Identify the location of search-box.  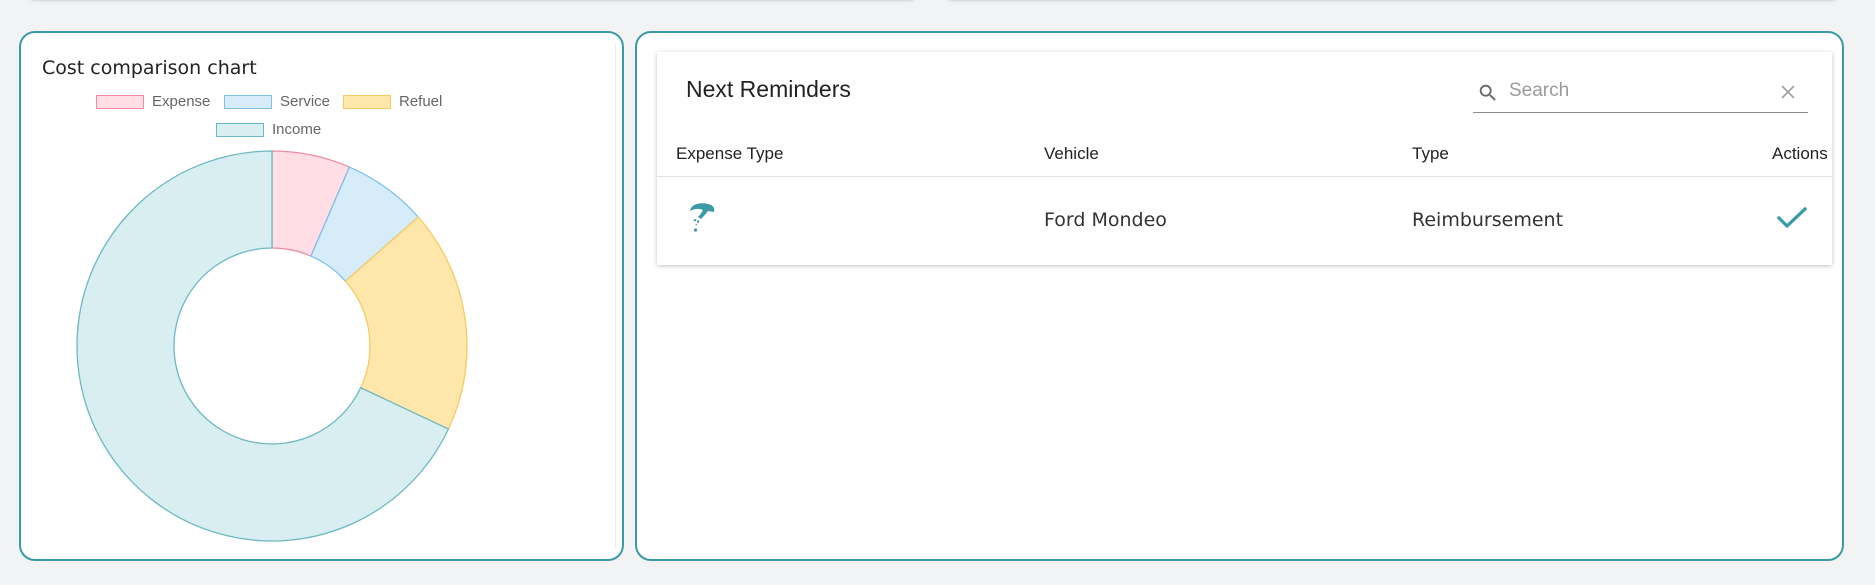
(1640, 92).